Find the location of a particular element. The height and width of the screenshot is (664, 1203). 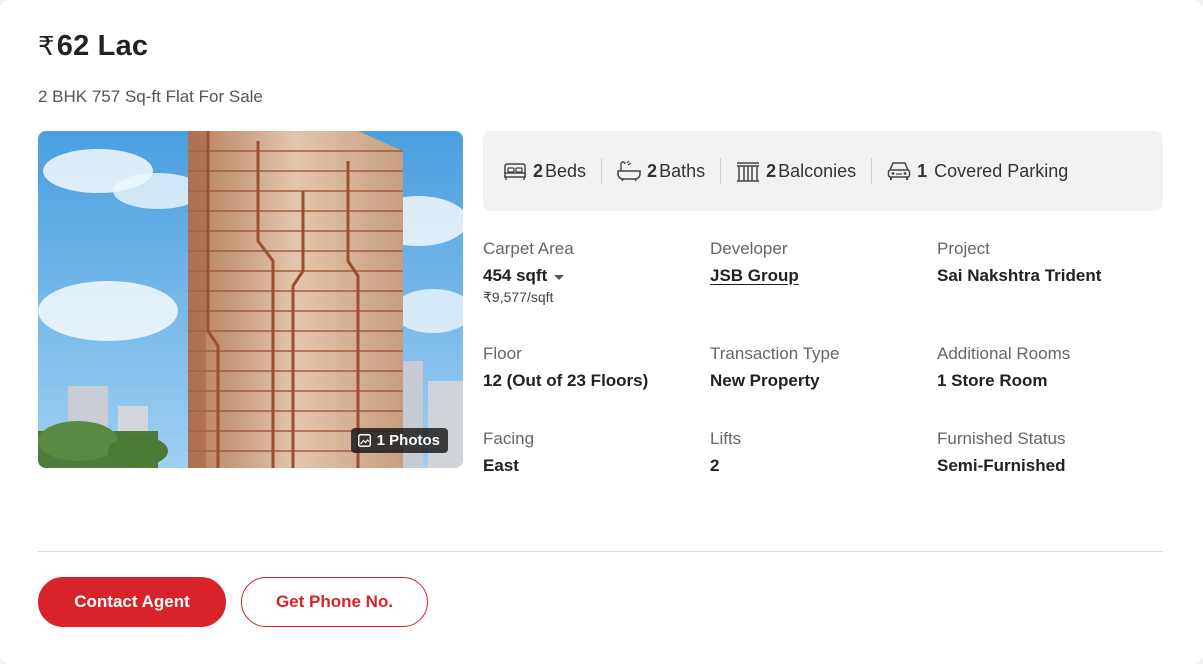

floor-value: 12 (Out of 23 Floors) is located at coordinates (566, 380).